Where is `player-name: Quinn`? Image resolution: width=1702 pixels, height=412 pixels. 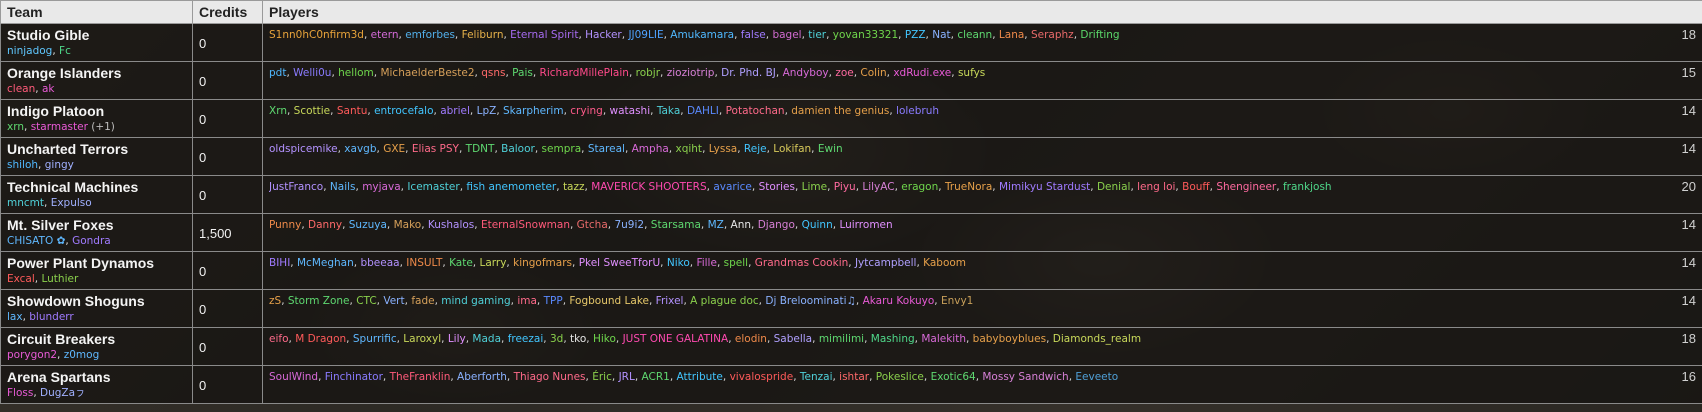
player-name: Quinn is located at coordinates (817, 225).